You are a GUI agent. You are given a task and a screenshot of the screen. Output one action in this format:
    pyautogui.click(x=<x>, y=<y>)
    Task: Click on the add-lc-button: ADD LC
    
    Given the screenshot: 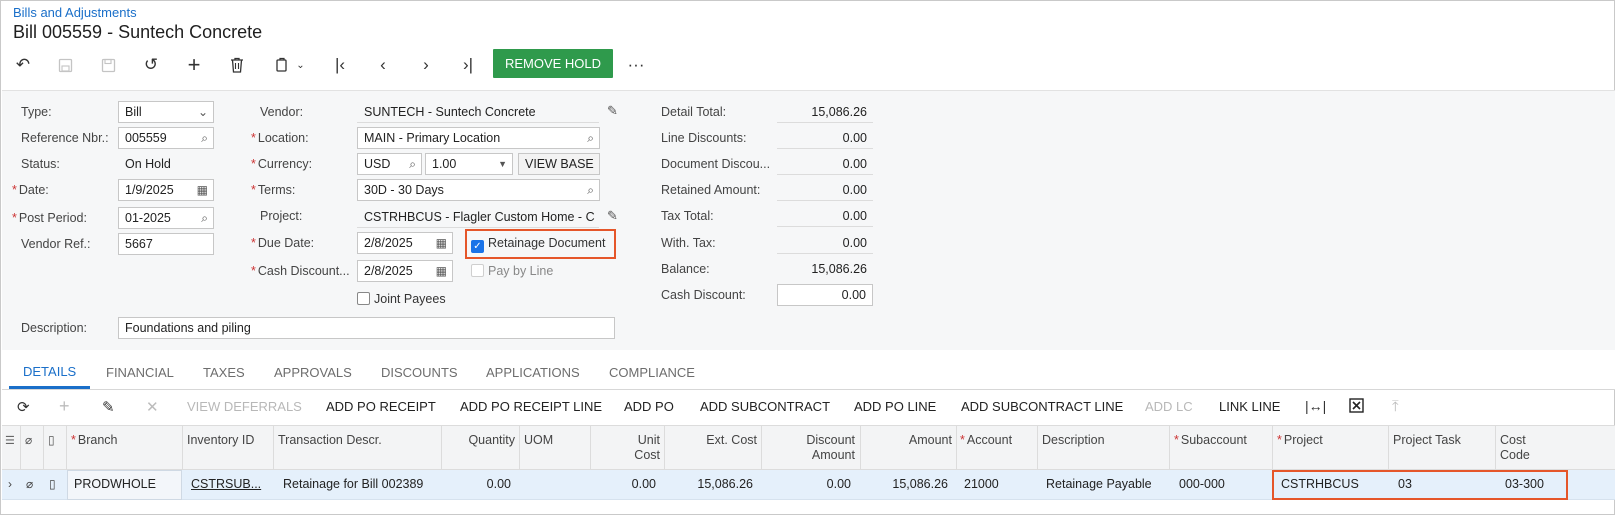 What is the action you would take?
    pyautogui.click(x=1169, y=406)
    